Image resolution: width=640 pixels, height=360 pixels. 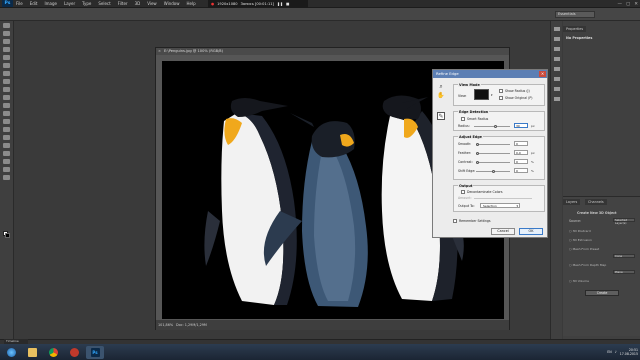 What do you see at coordinates (172, 3) in the screenshot?
I see `menu-window: Window` at bounding box center [172, 3].